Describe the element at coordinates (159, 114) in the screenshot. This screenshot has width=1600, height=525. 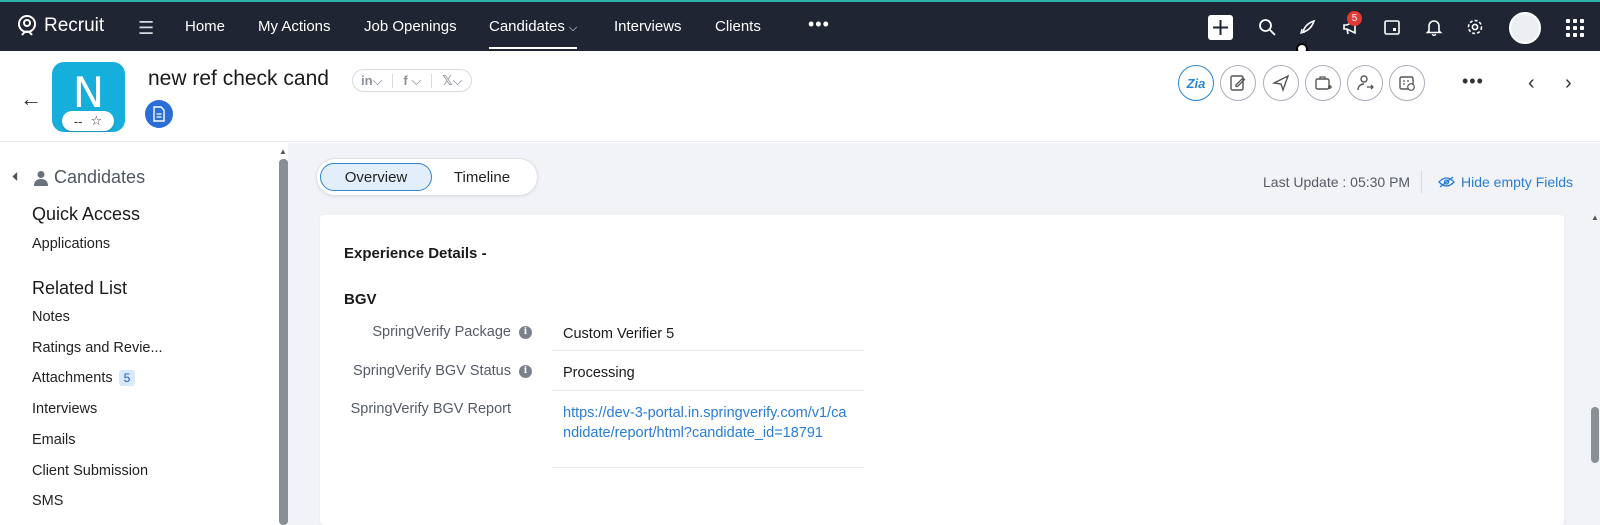
I see `resume-document-icon` at that location.